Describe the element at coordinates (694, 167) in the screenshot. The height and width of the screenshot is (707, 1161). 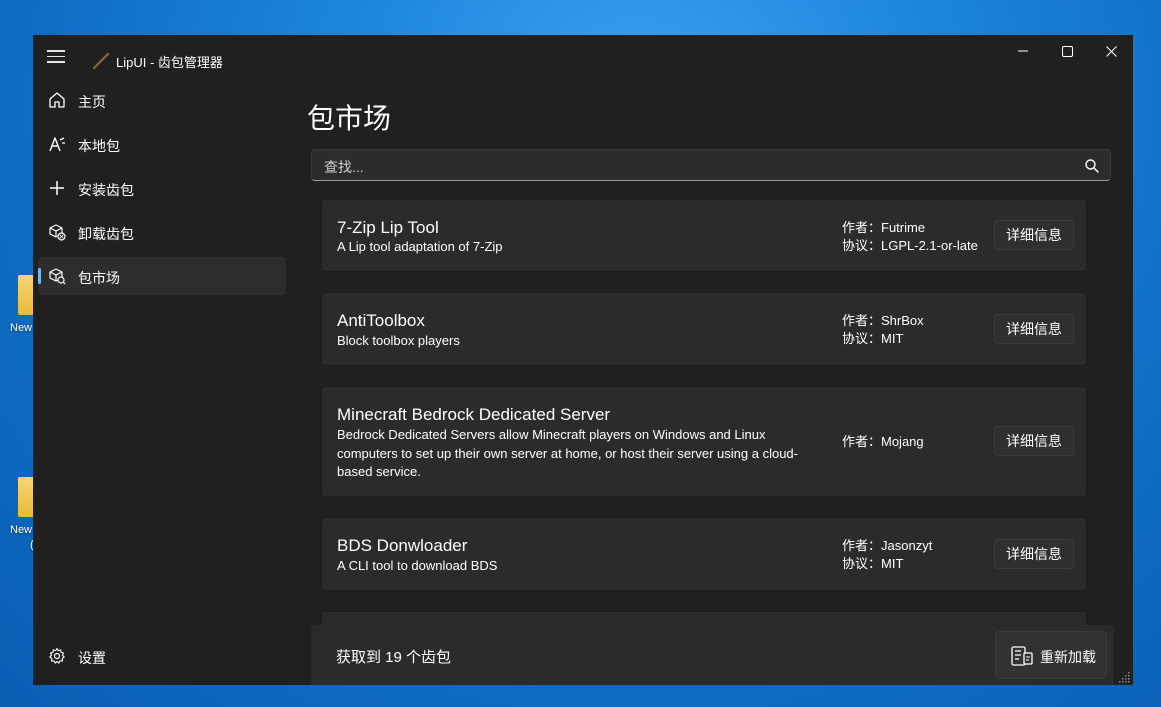
I see `search-input` at that location.